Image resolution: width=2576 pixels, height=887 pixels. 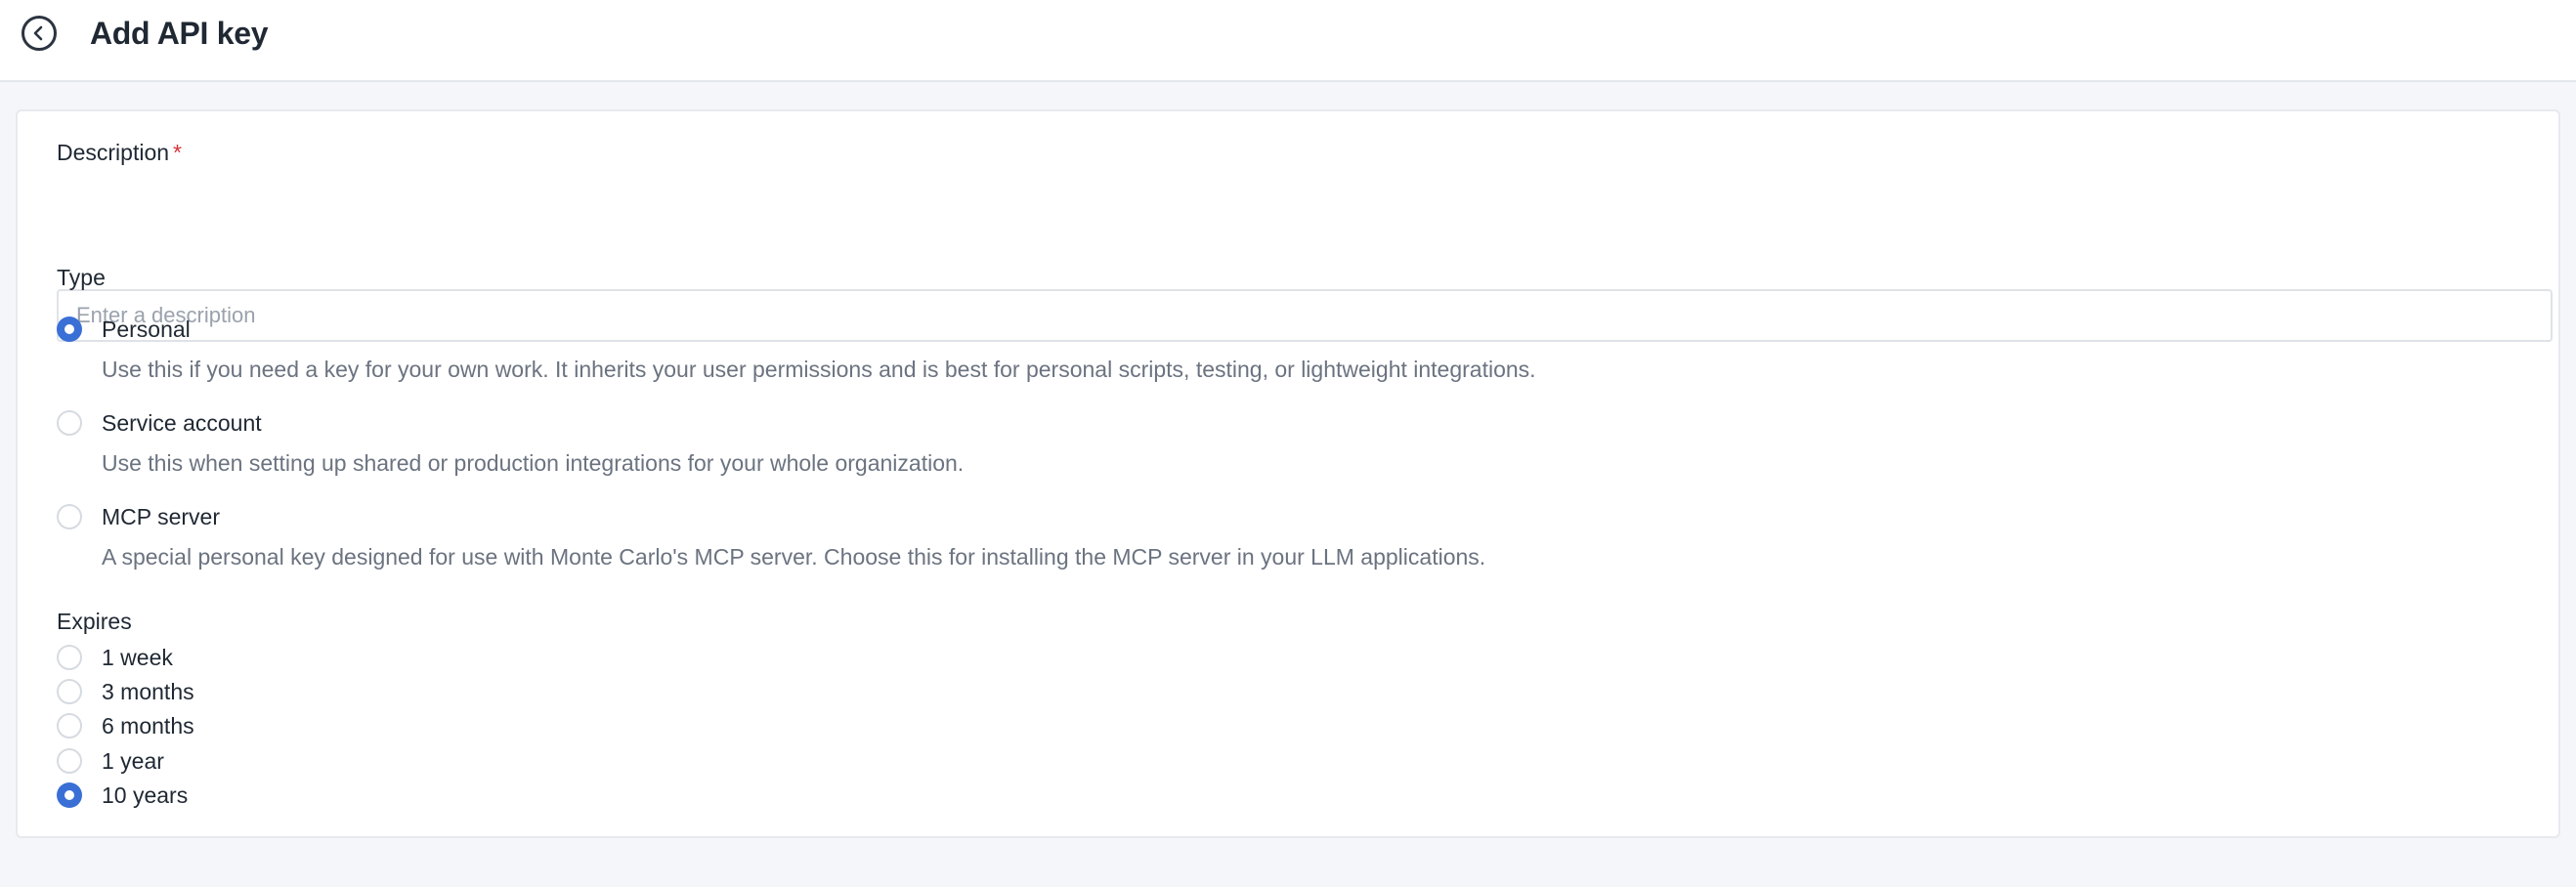 I want to click on expires-option-6-months: 6 months, so click(x=148, y=725).